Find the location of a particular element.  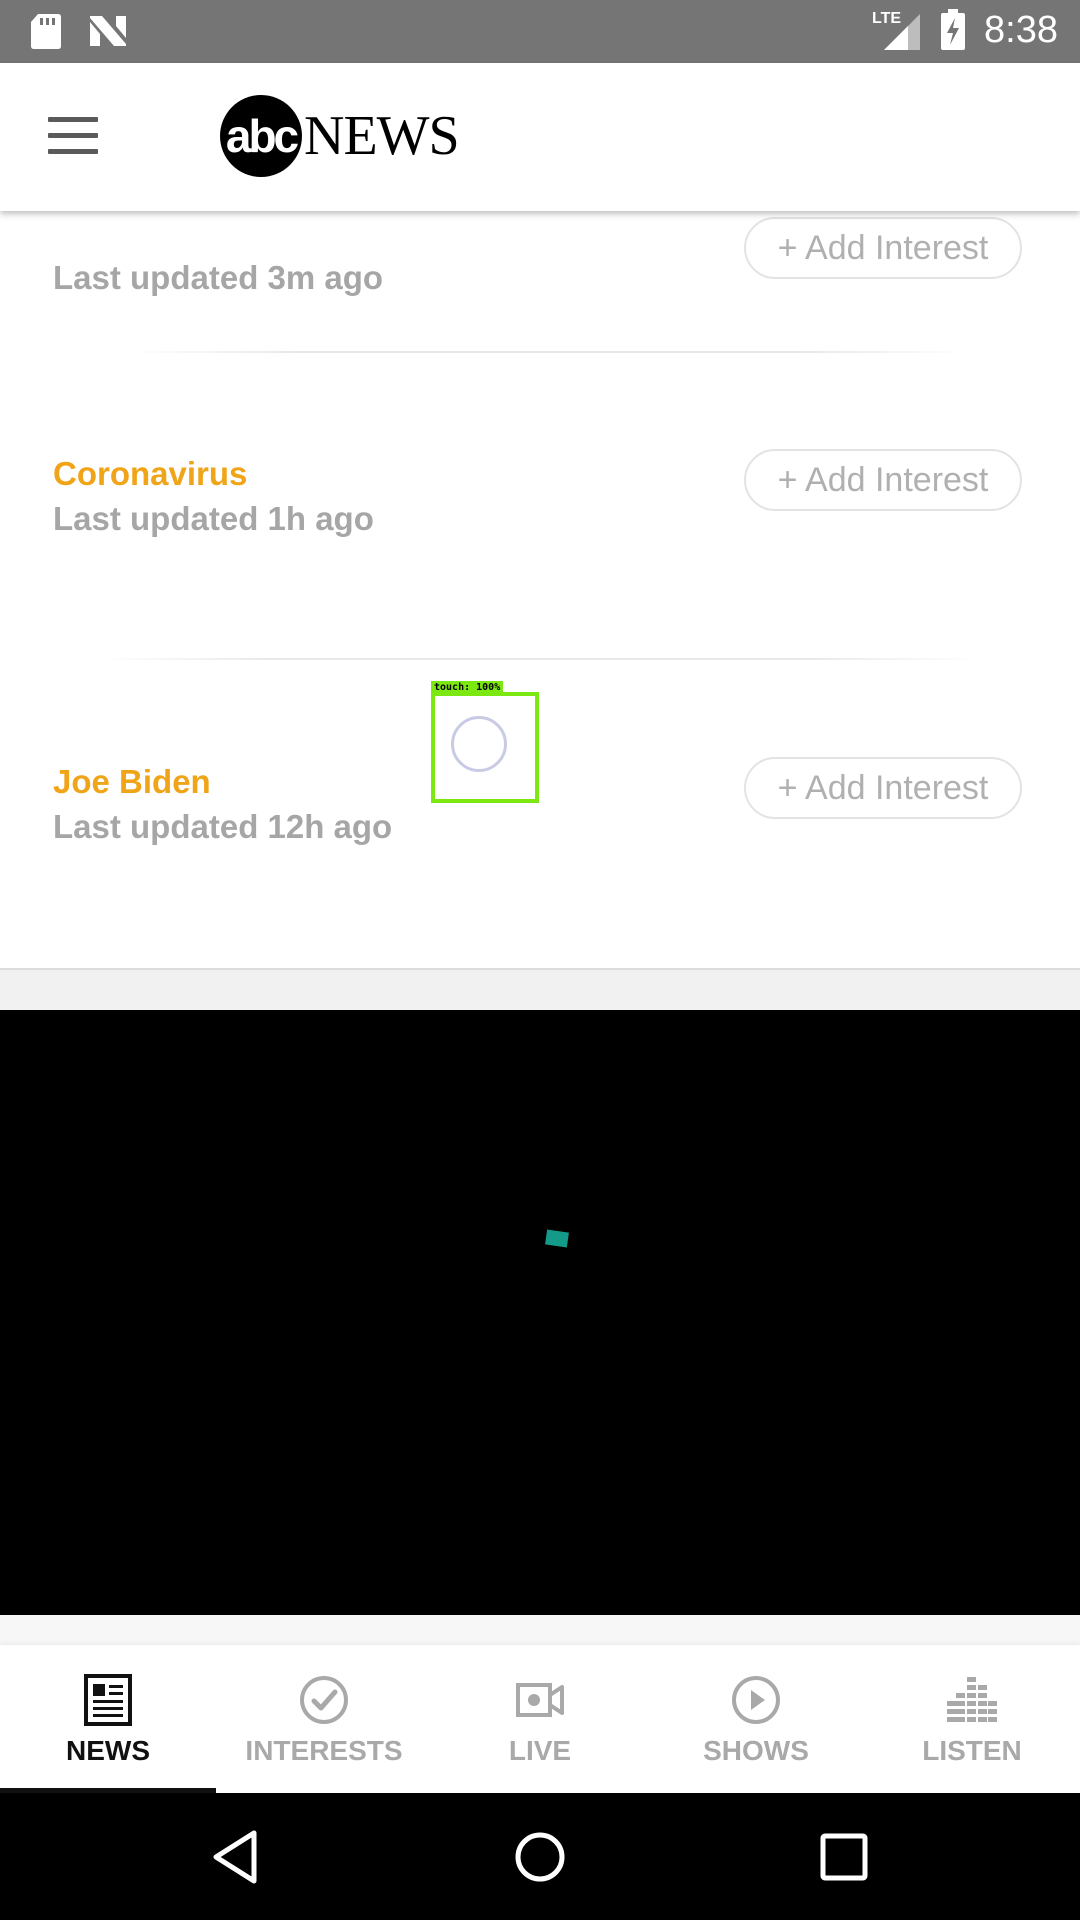

clock: 8:38 is located at coordinates (1021, 29).